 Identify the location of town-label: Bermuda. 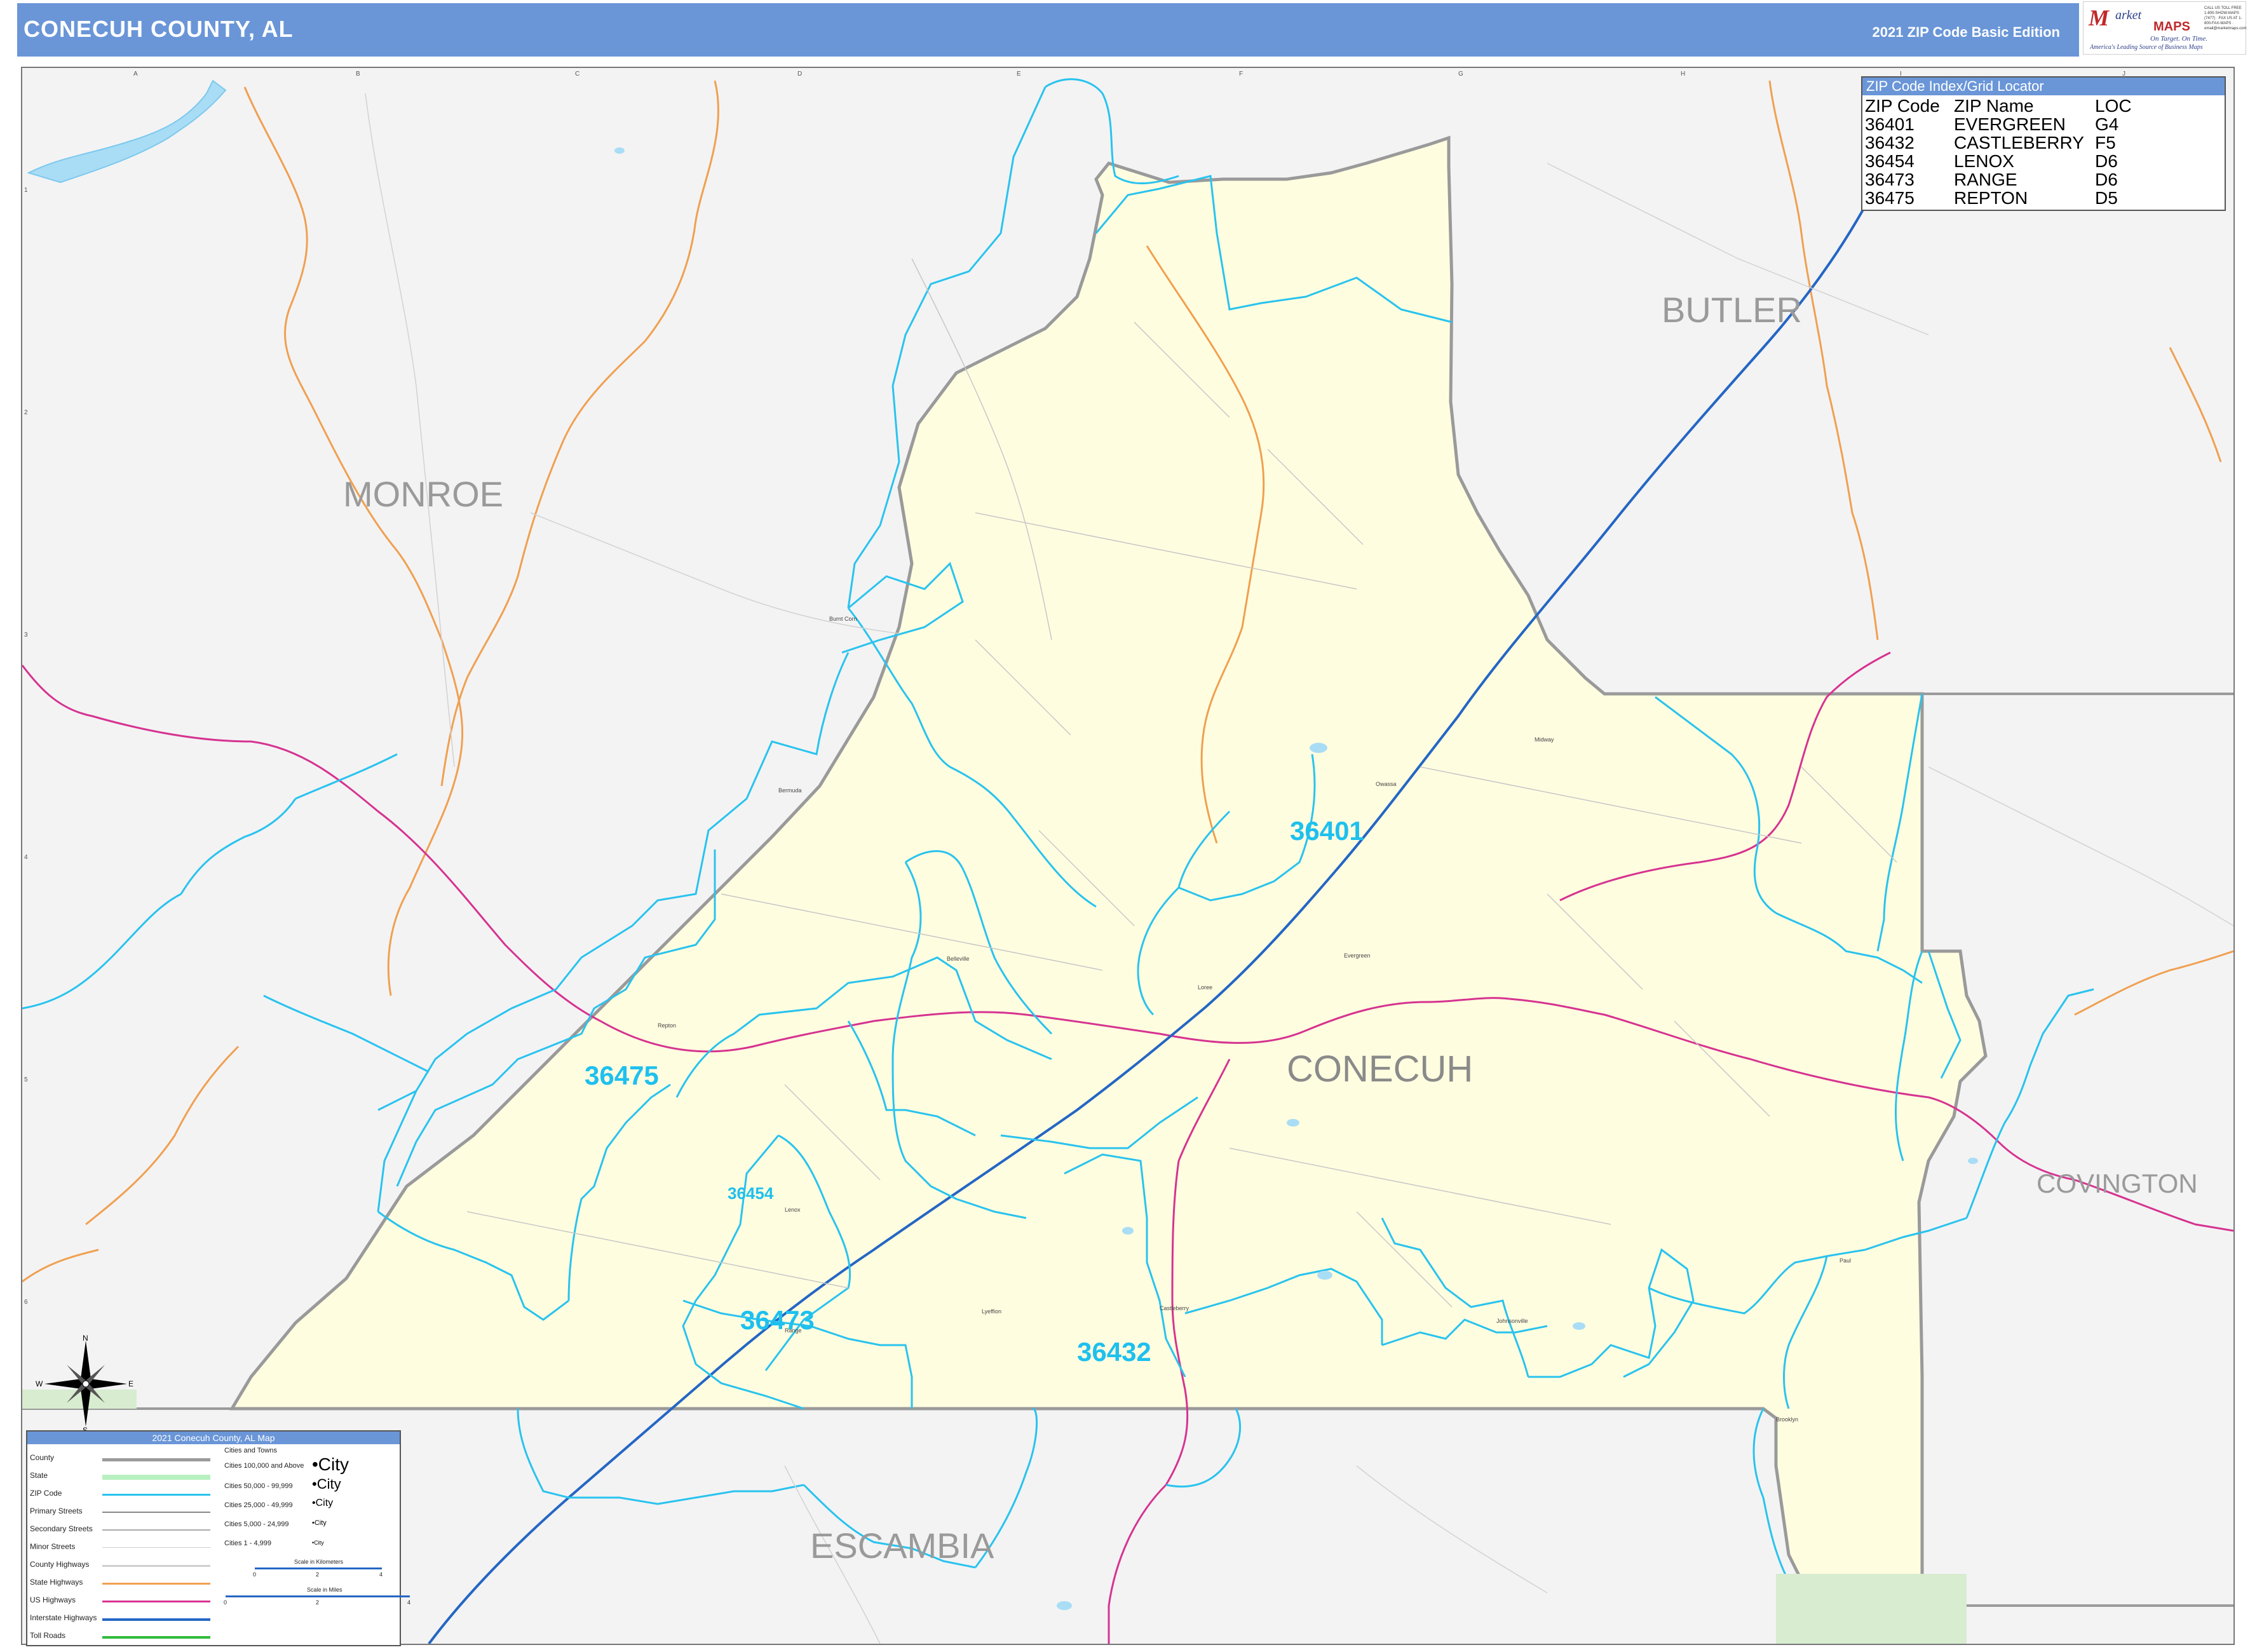
(790, 790).